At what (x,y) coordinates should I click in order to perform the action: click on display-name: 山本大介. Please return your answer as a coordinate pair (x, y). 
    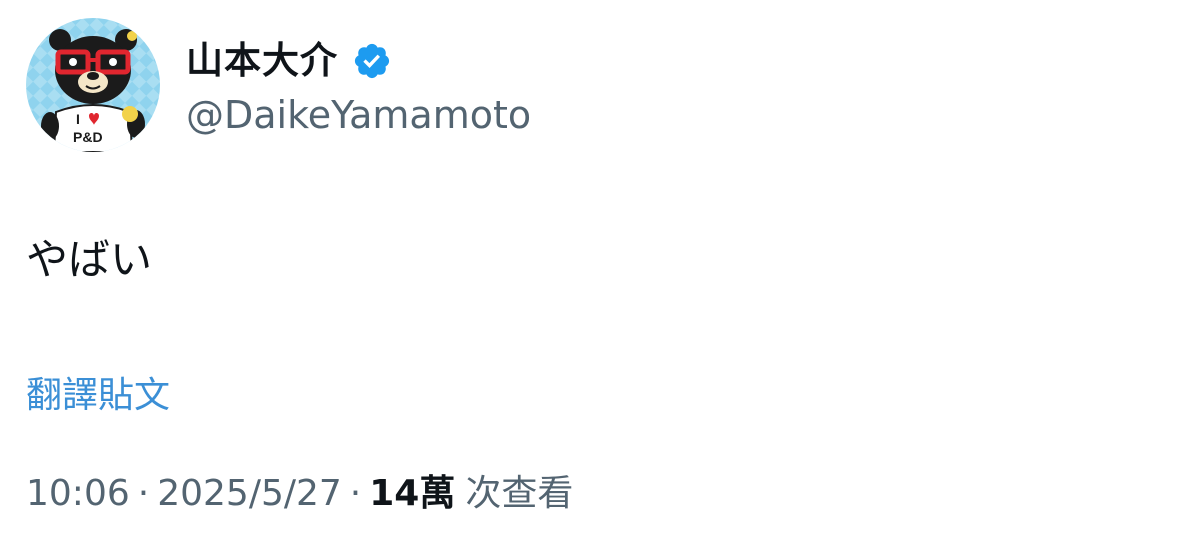
    Looking at the image, I should click on (262, 61).